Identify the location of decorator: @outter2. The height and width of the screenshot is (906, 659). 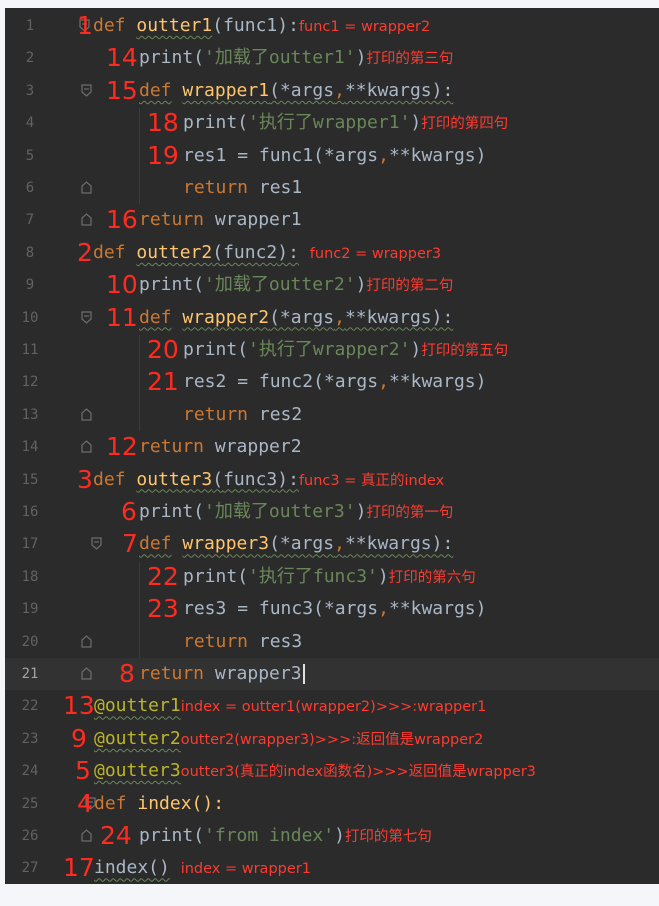
(137, 738).